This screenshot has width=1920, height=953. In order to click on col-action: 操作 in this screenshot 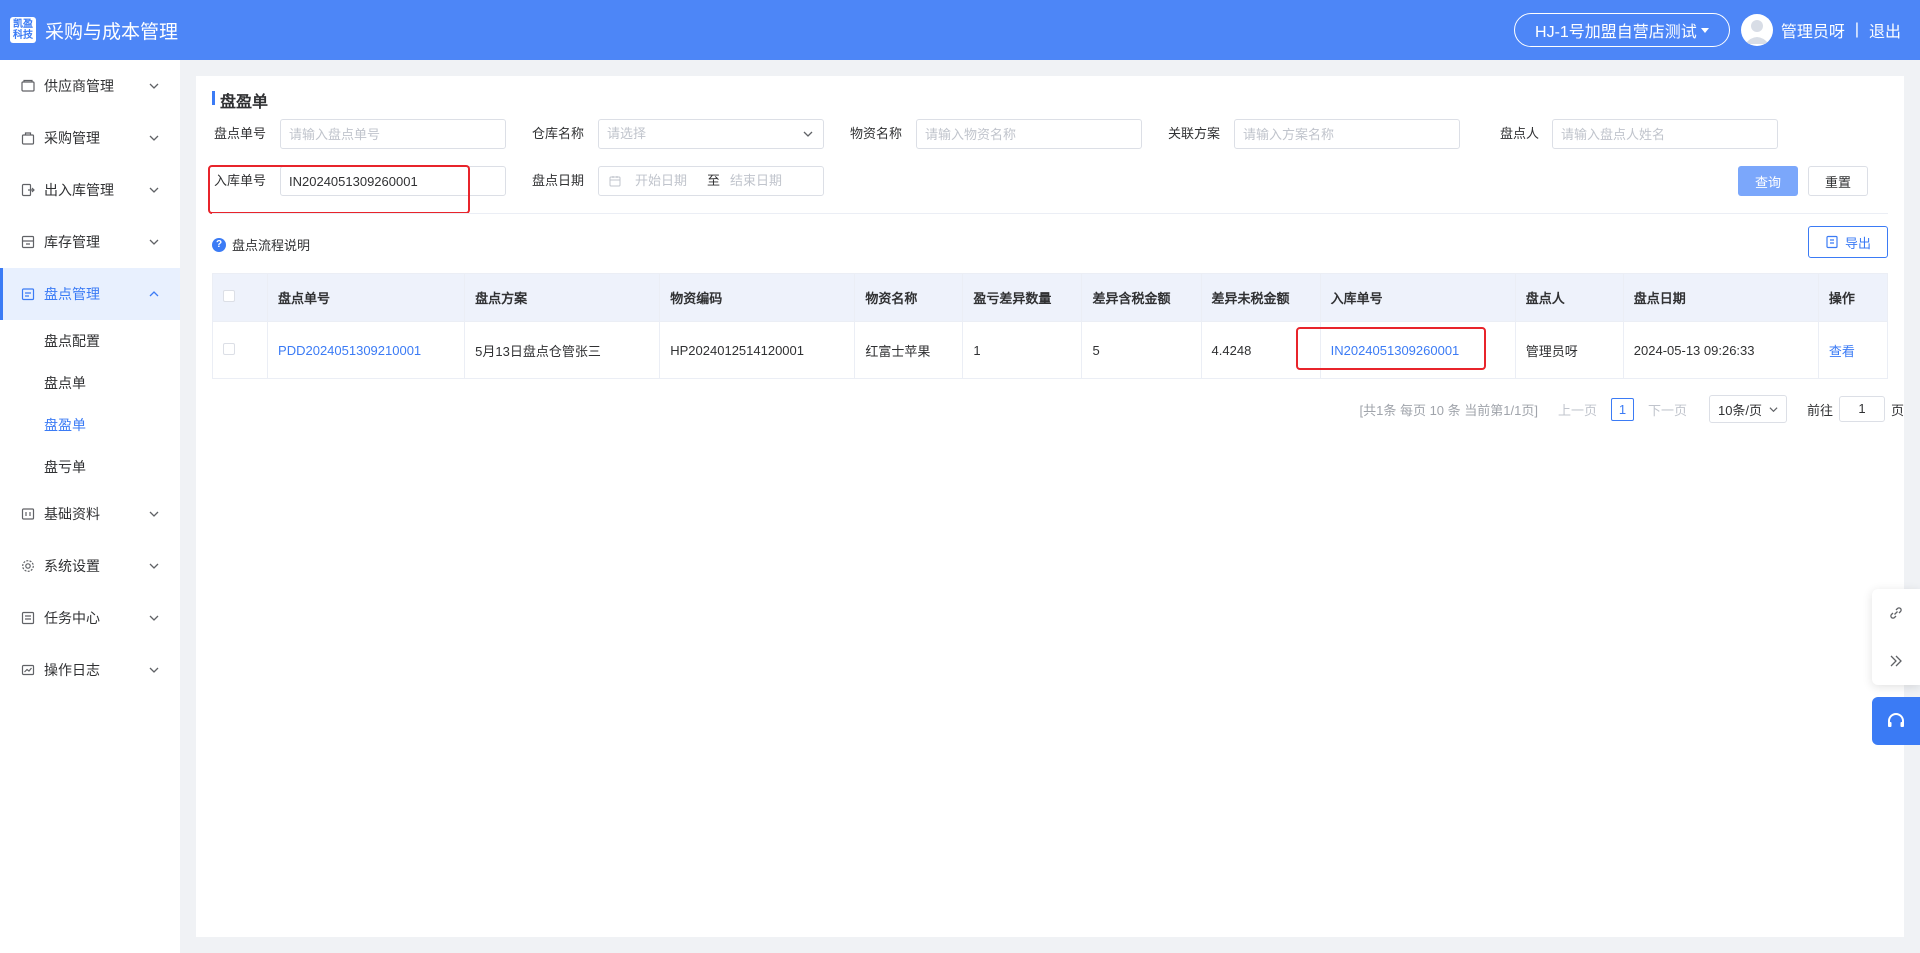, I will do `click(1853, 297)`.